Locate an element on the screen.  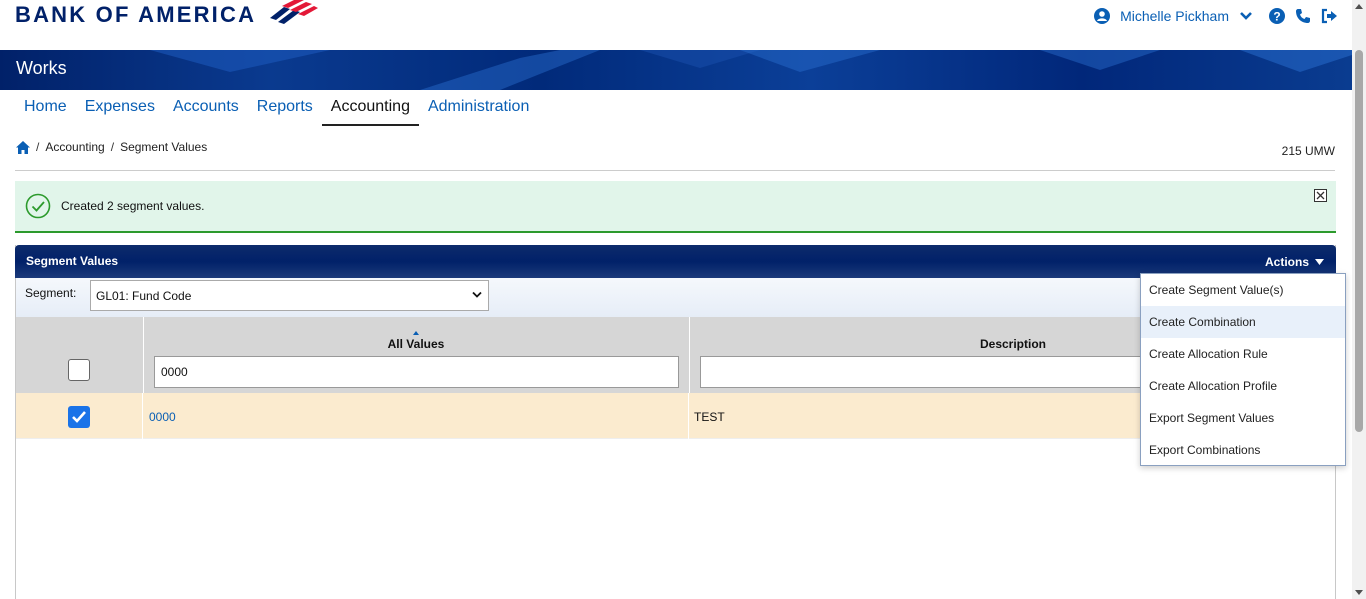
app-title: Works is located at coordinates (41, 68).